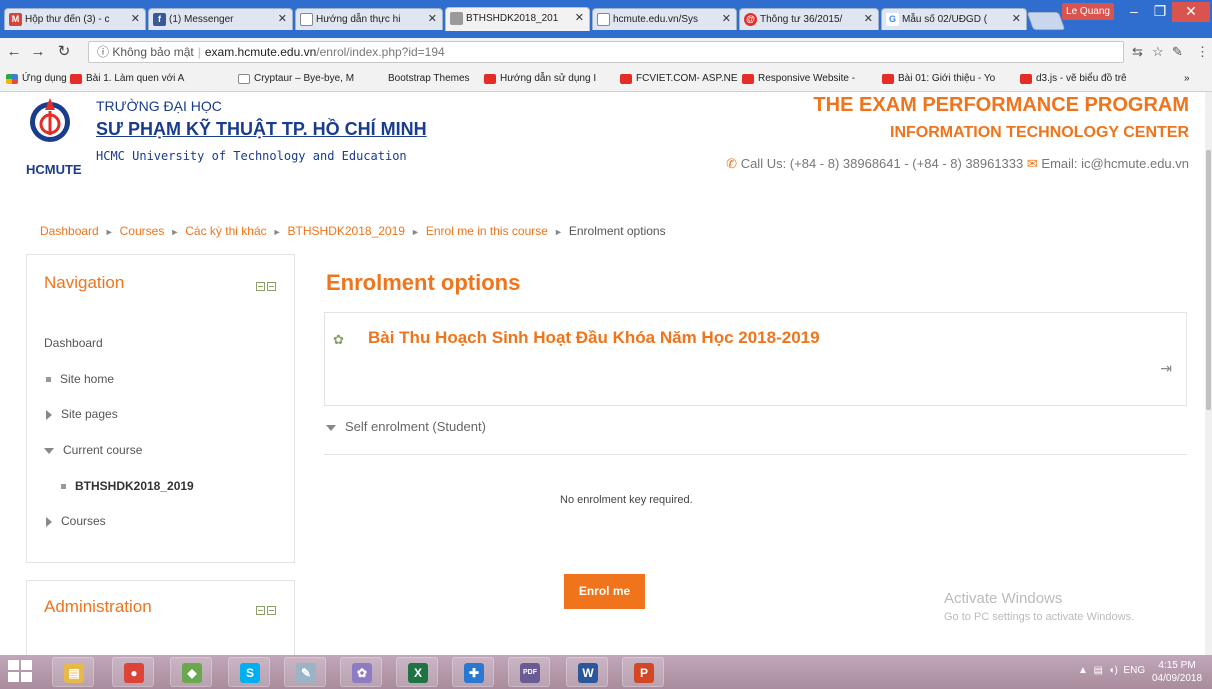 This screenshot has height=689, width=1212. Describe the element at coordinates (1202, 52) in the screenshot. I see `menu-icon: ⋮` at that location.